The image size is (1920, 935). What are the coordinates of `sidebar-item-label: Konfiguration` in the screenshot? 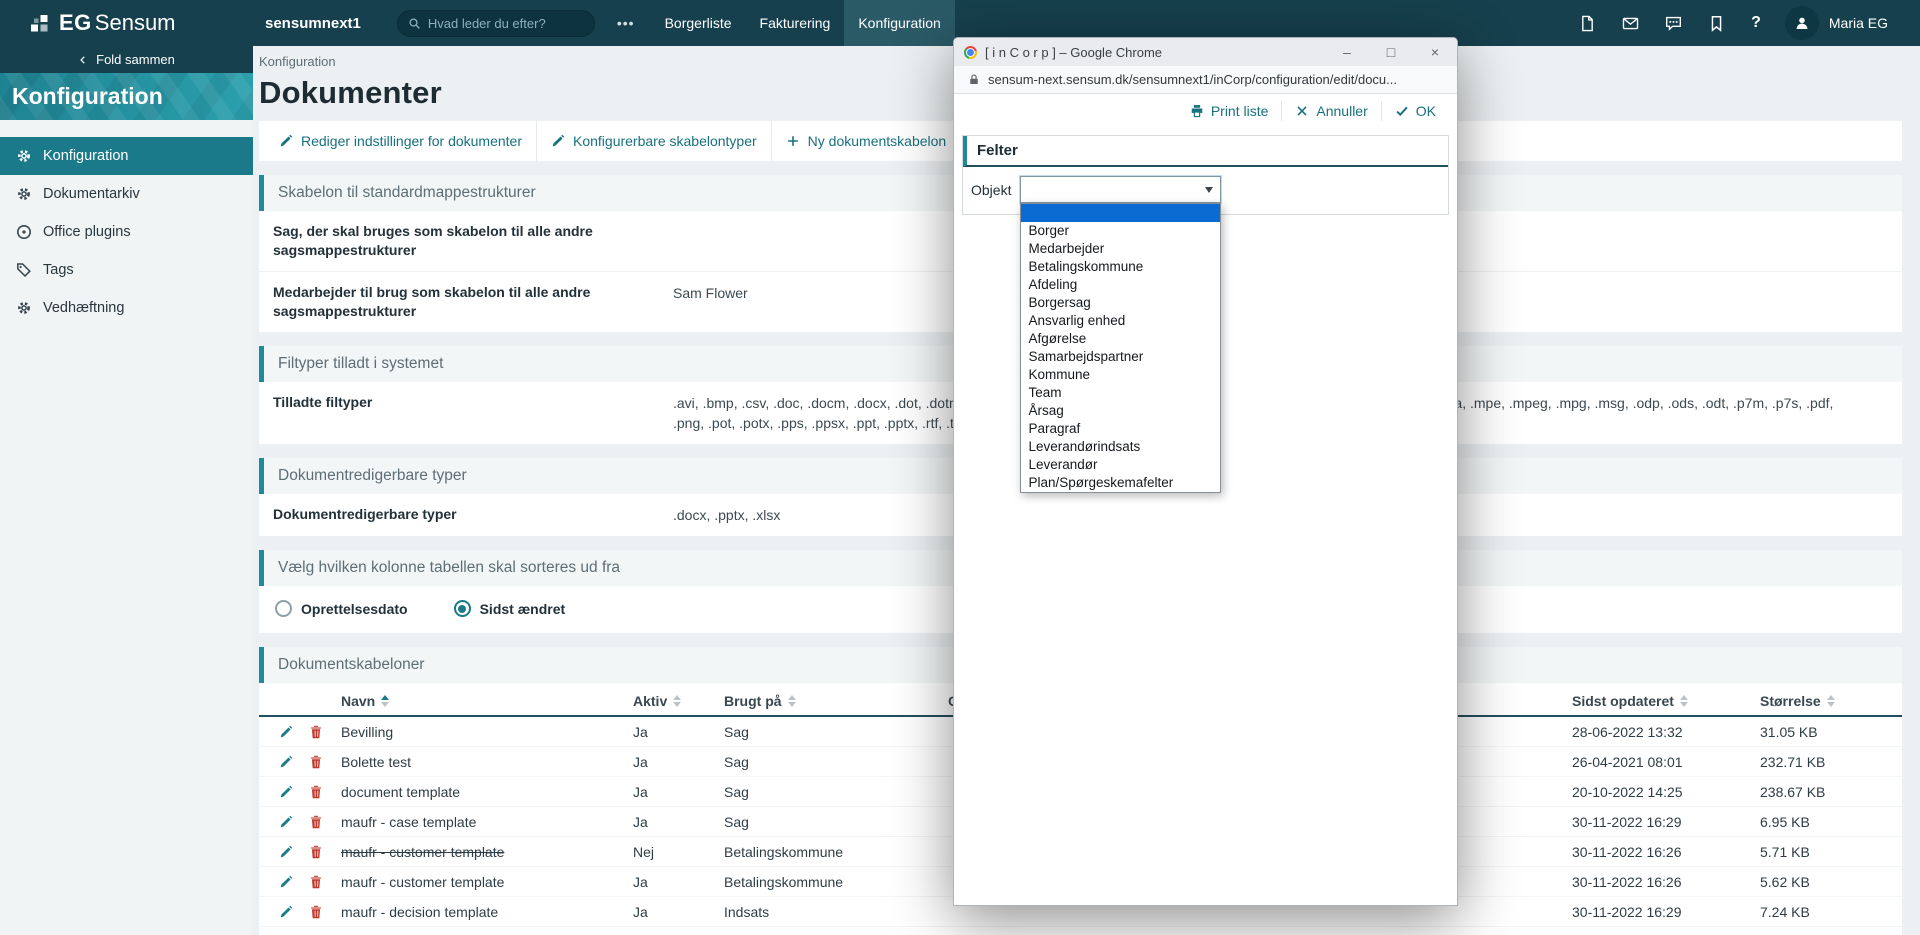 It's located at (86, 156).